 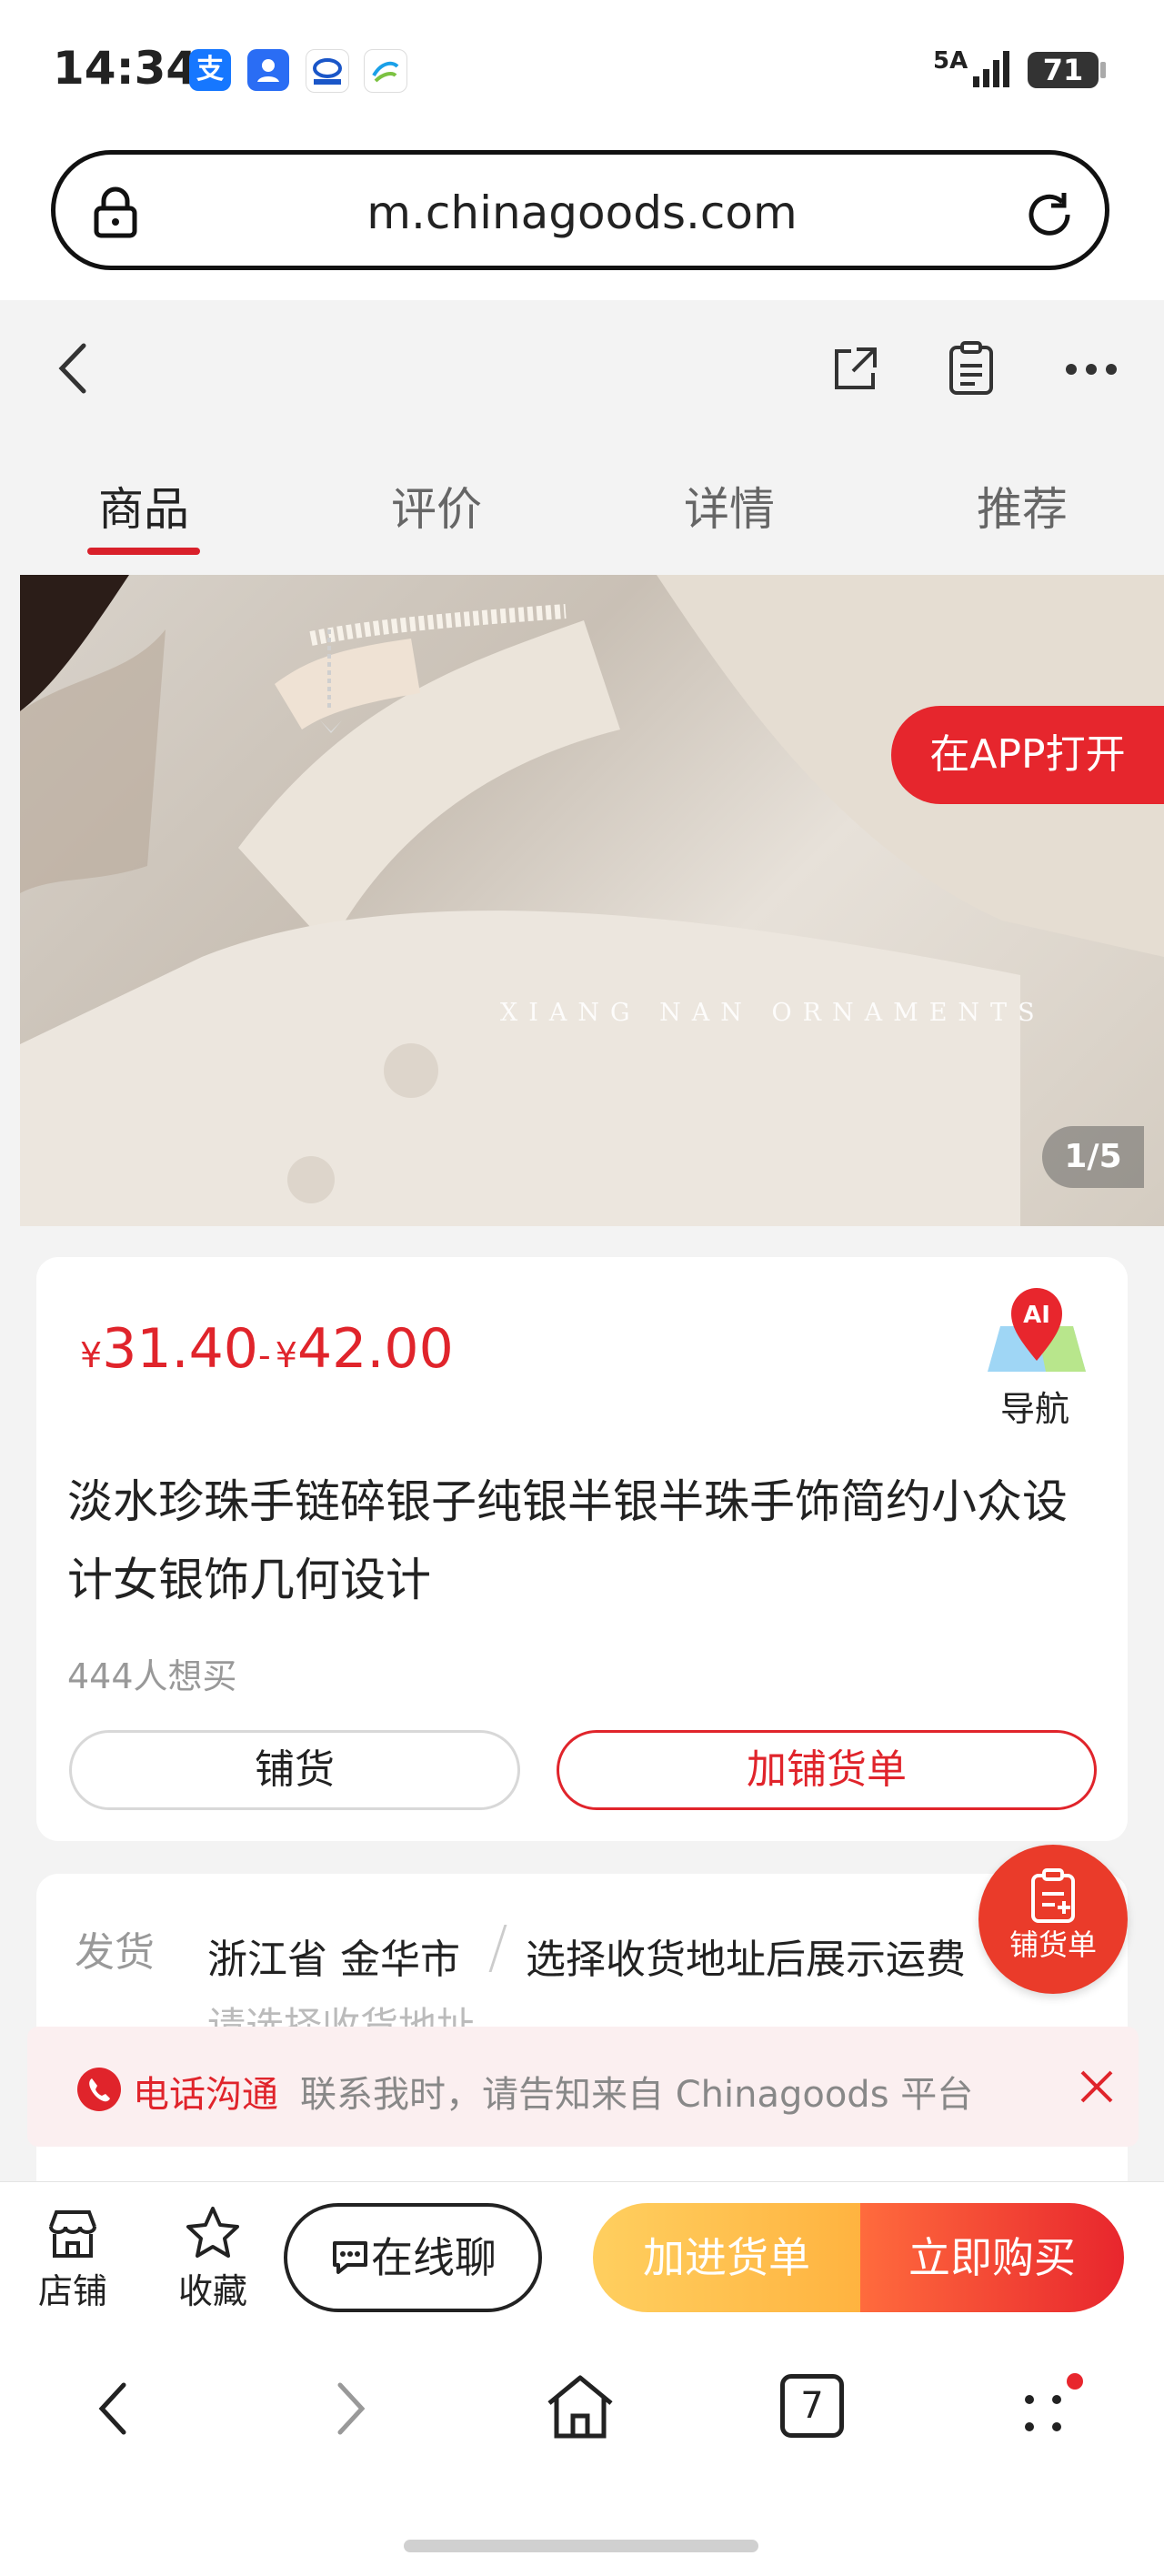 What do you see at coordinates (580, 2406) in the screenshot?
I see `home-icon` at bounding box center [580, 2406].